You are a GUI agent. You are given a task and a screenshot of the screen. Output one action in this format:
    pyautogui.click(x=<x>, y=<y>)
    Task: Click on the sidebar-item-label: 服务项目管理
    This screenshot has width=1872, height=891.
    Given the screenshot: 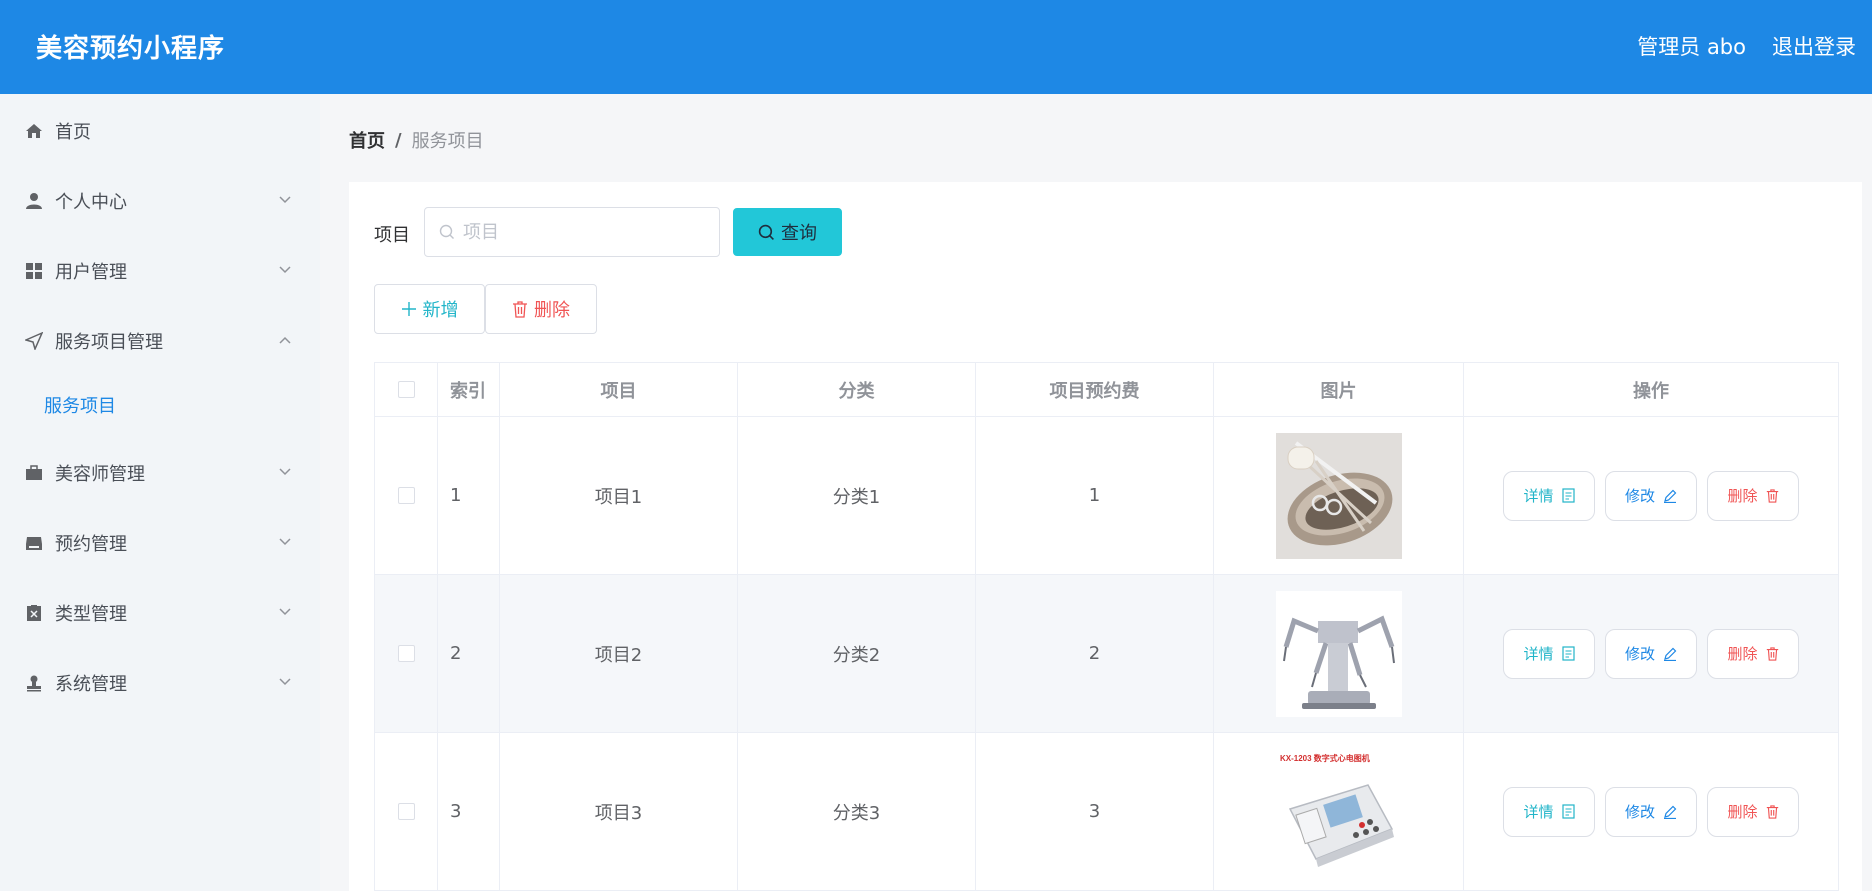 What is the action you would take?
    pyautogui.click(x=109, y=342)
    